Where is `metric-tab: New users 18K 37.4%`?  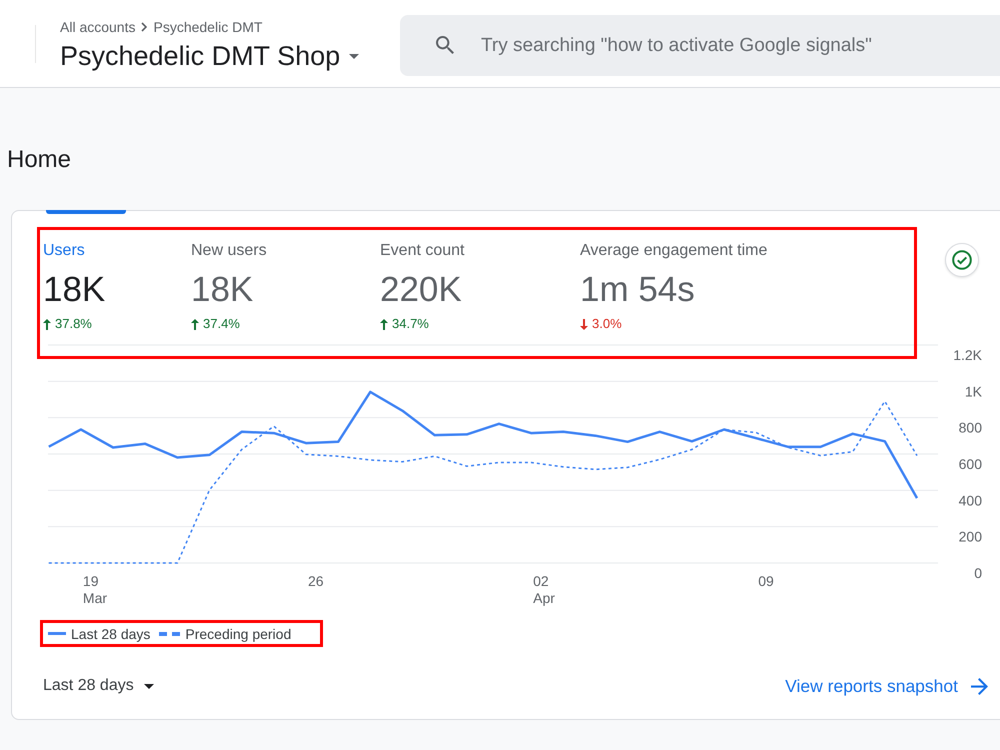
metric-tab: New users 18K 37.4% is located at coordinates (285, 275).